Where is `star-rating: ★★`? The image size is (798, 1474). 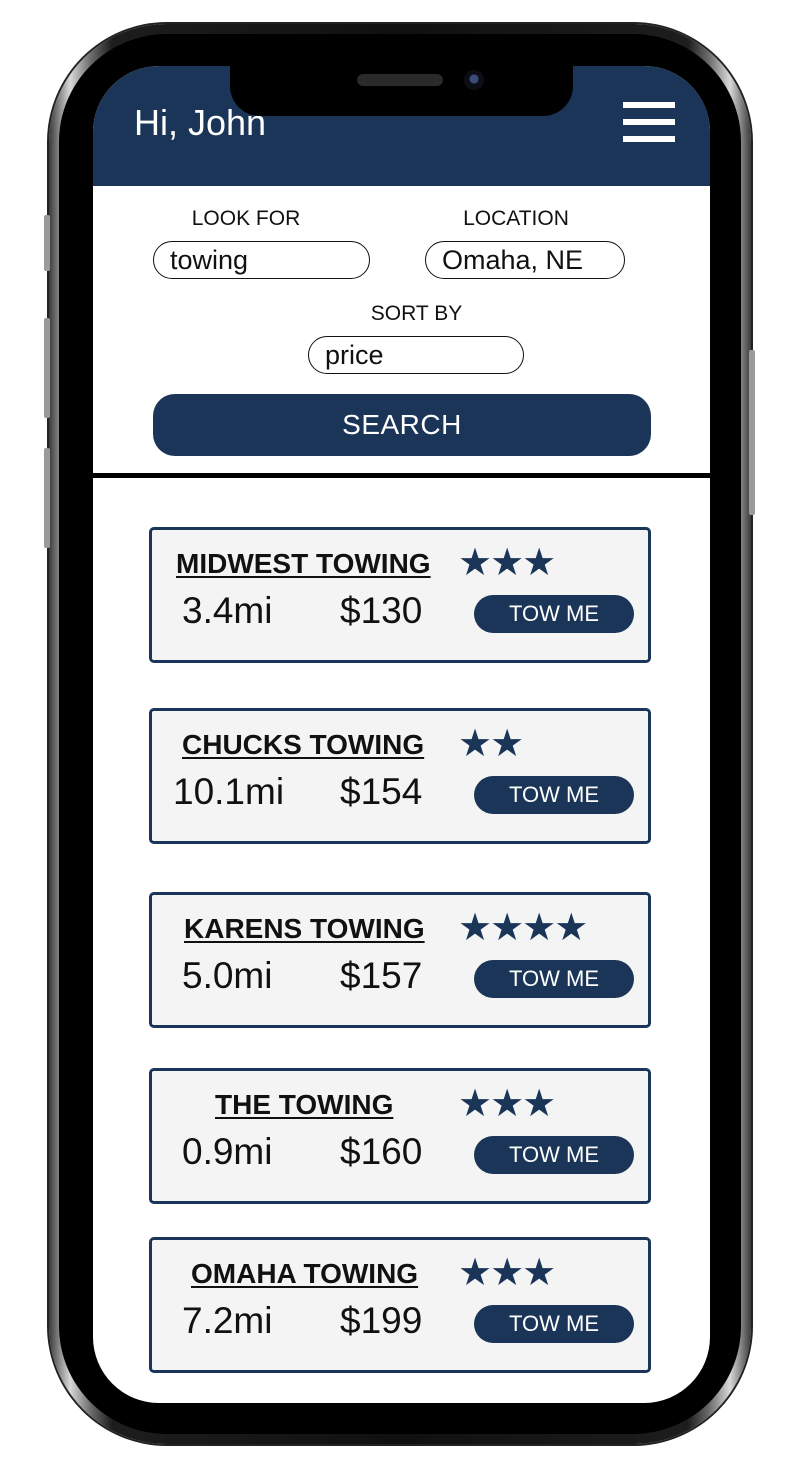
star-rating: ★★ is located at coordinates (491, 743).